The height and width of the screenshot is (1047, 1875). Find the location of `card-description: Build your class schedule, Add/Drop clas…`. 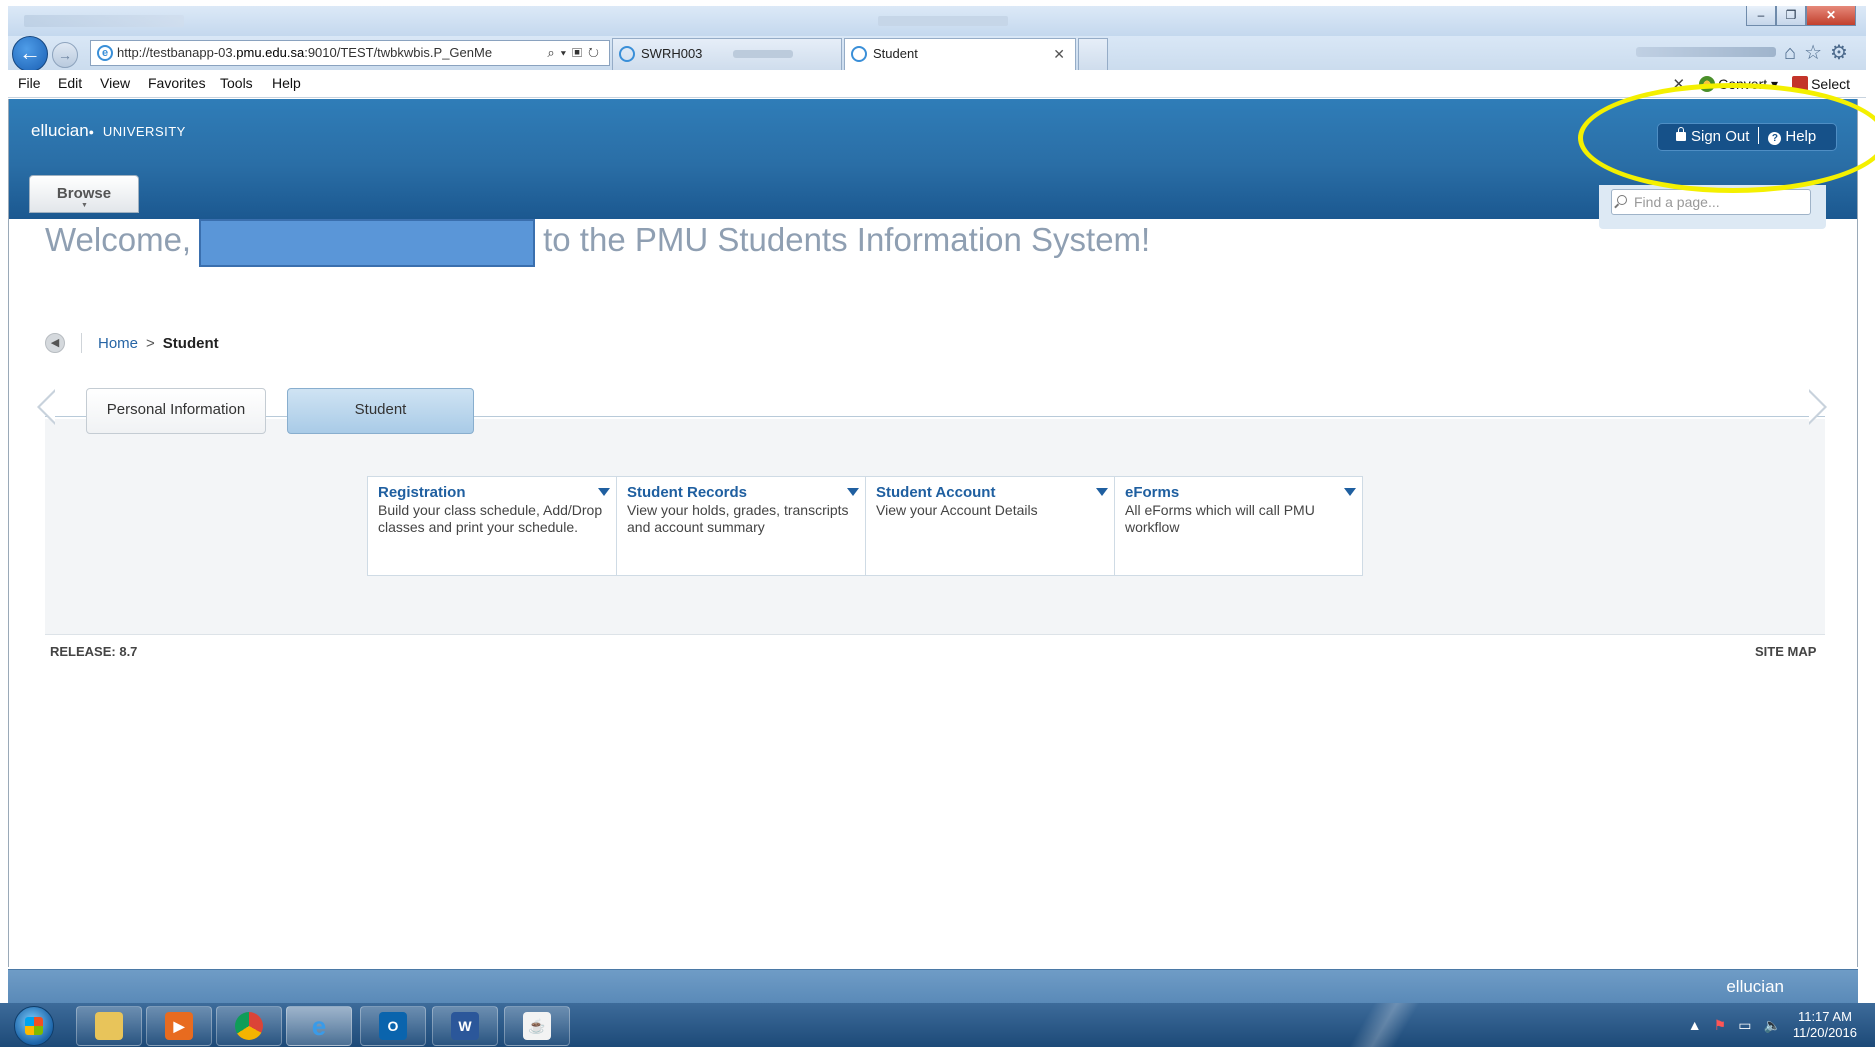

card-description: Build your class schedule, Add/Drop clas… is located at coordinates (490, 518).